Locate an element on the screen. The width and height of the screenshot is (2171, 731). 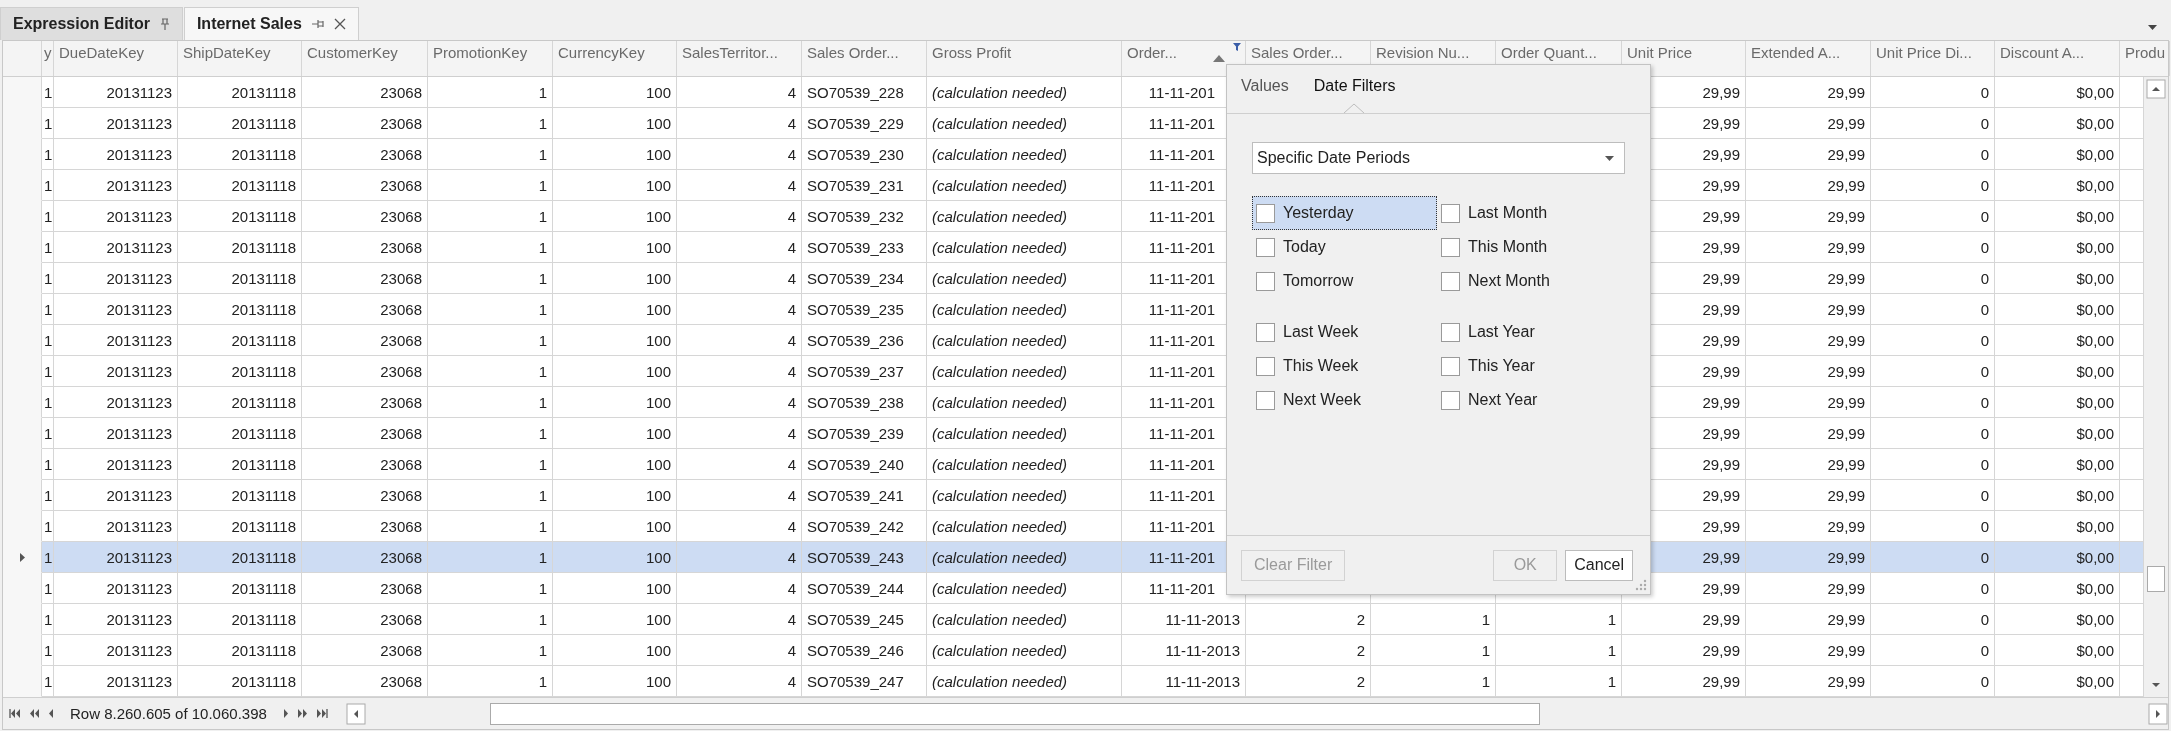
table-cell: SO70539_231 is located at coordinates (864, 185).